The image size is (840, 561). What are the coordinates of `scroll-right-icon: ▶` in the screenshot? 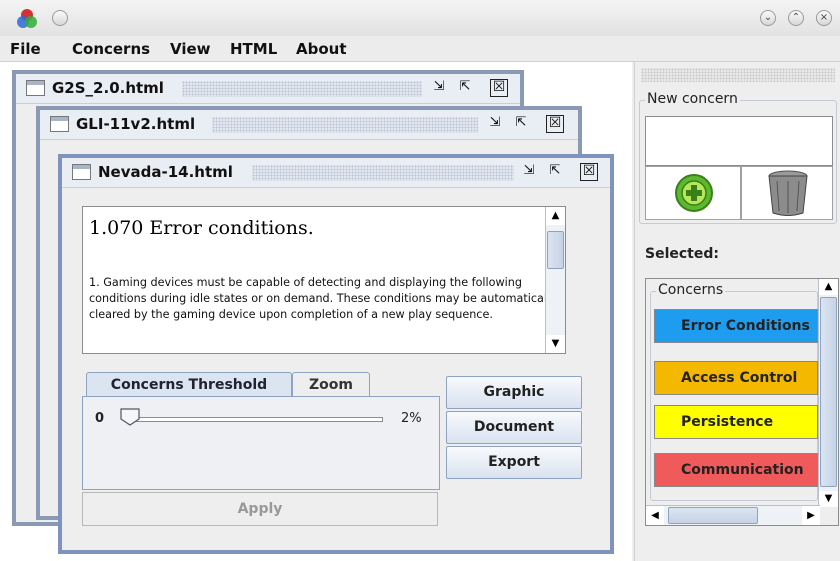 It's located at (811, 515).